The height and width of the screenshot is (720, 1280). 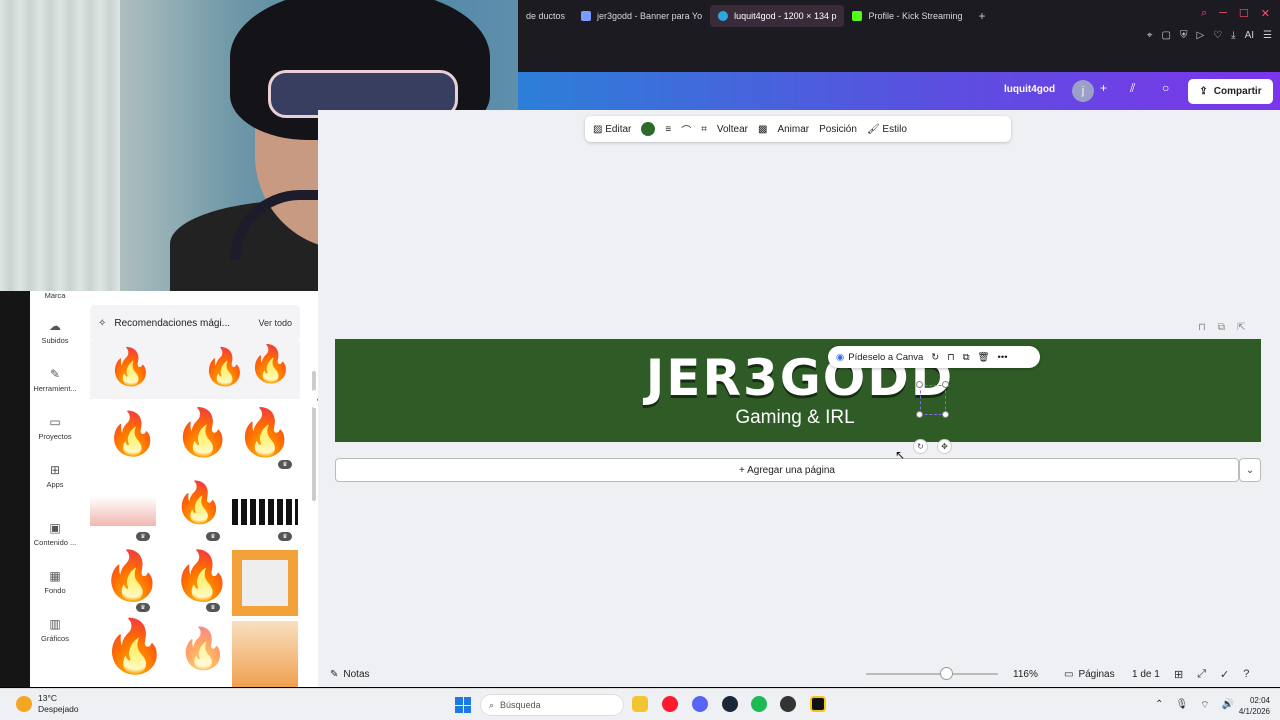 I want to click on notes-button: ✎ Notas, so click(x=350, y=674).